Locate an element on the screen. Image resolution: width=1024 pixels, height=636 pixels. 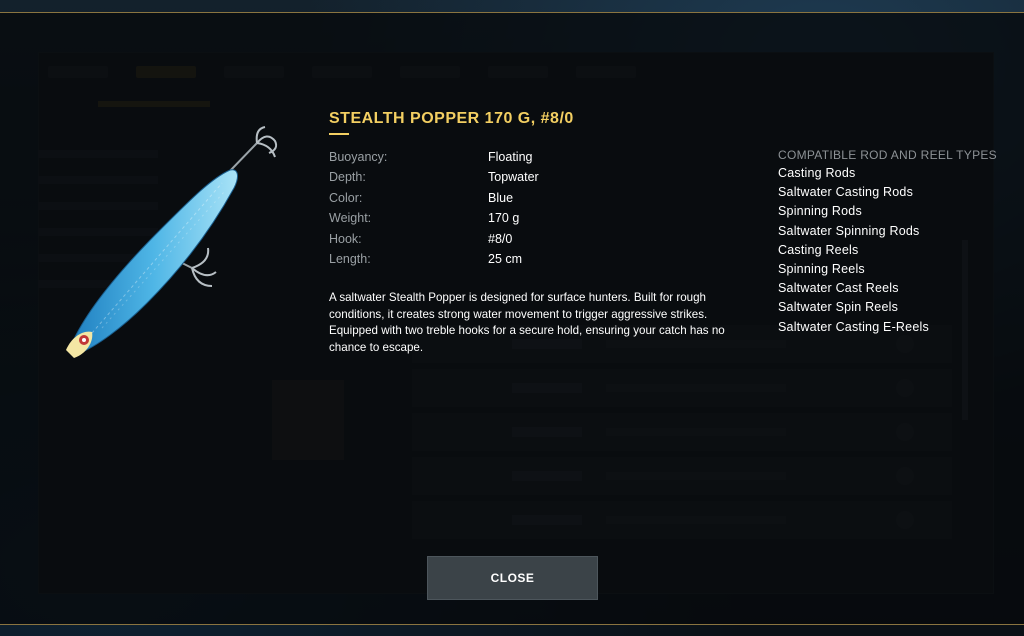
list-item: Saltwater Casting Rods is located at coordinates (846, 192).